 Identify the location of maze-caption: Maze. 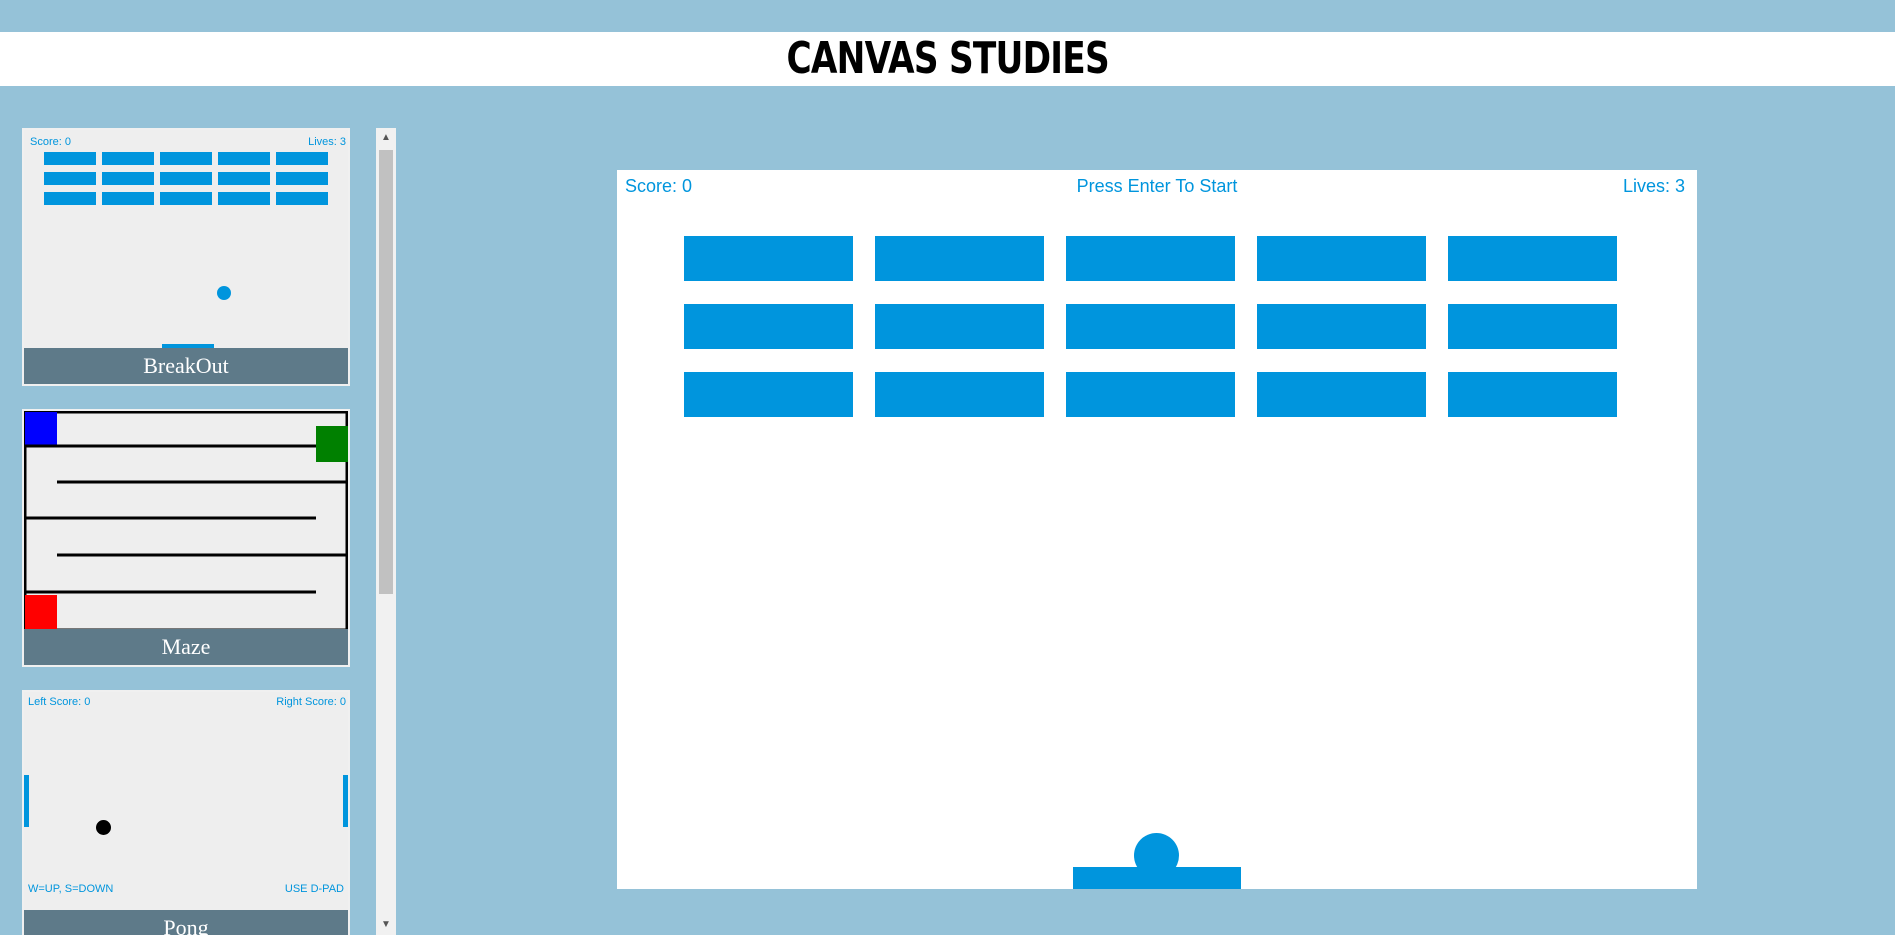
(186, 647).